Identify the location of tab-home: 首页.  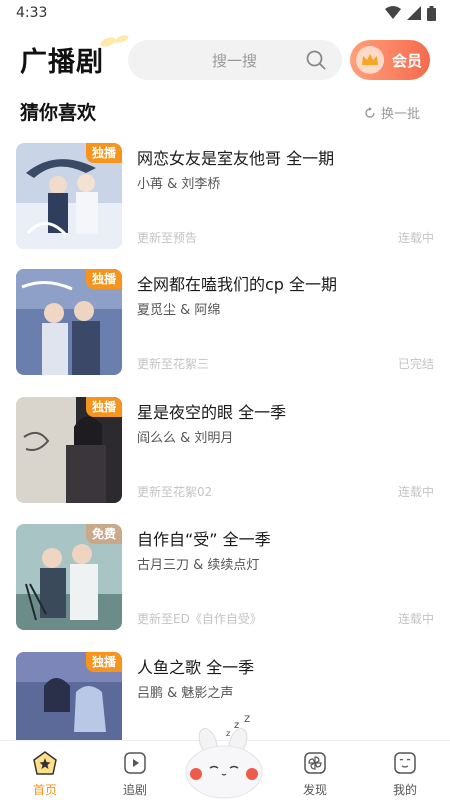
(45, 770).